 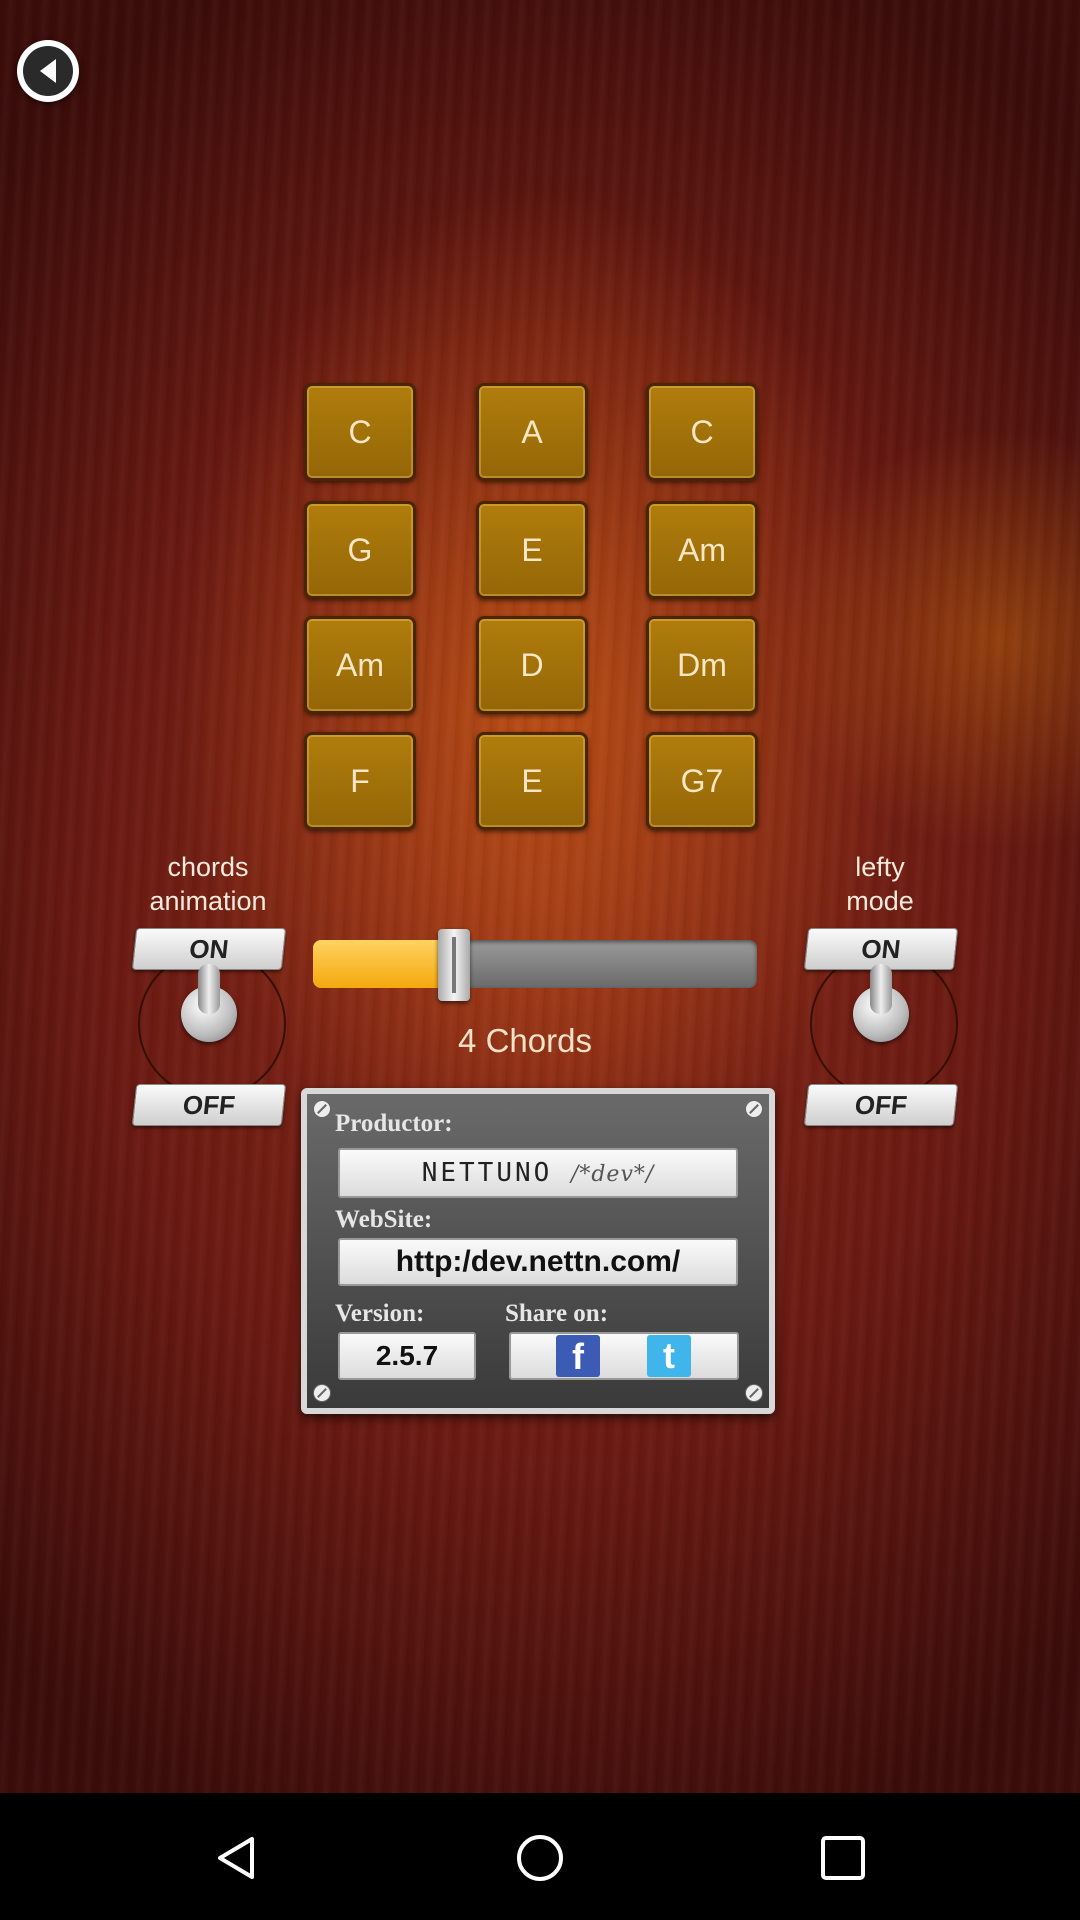 I want to click on chord-button-r4c2: E, so click(x=532, y=781).